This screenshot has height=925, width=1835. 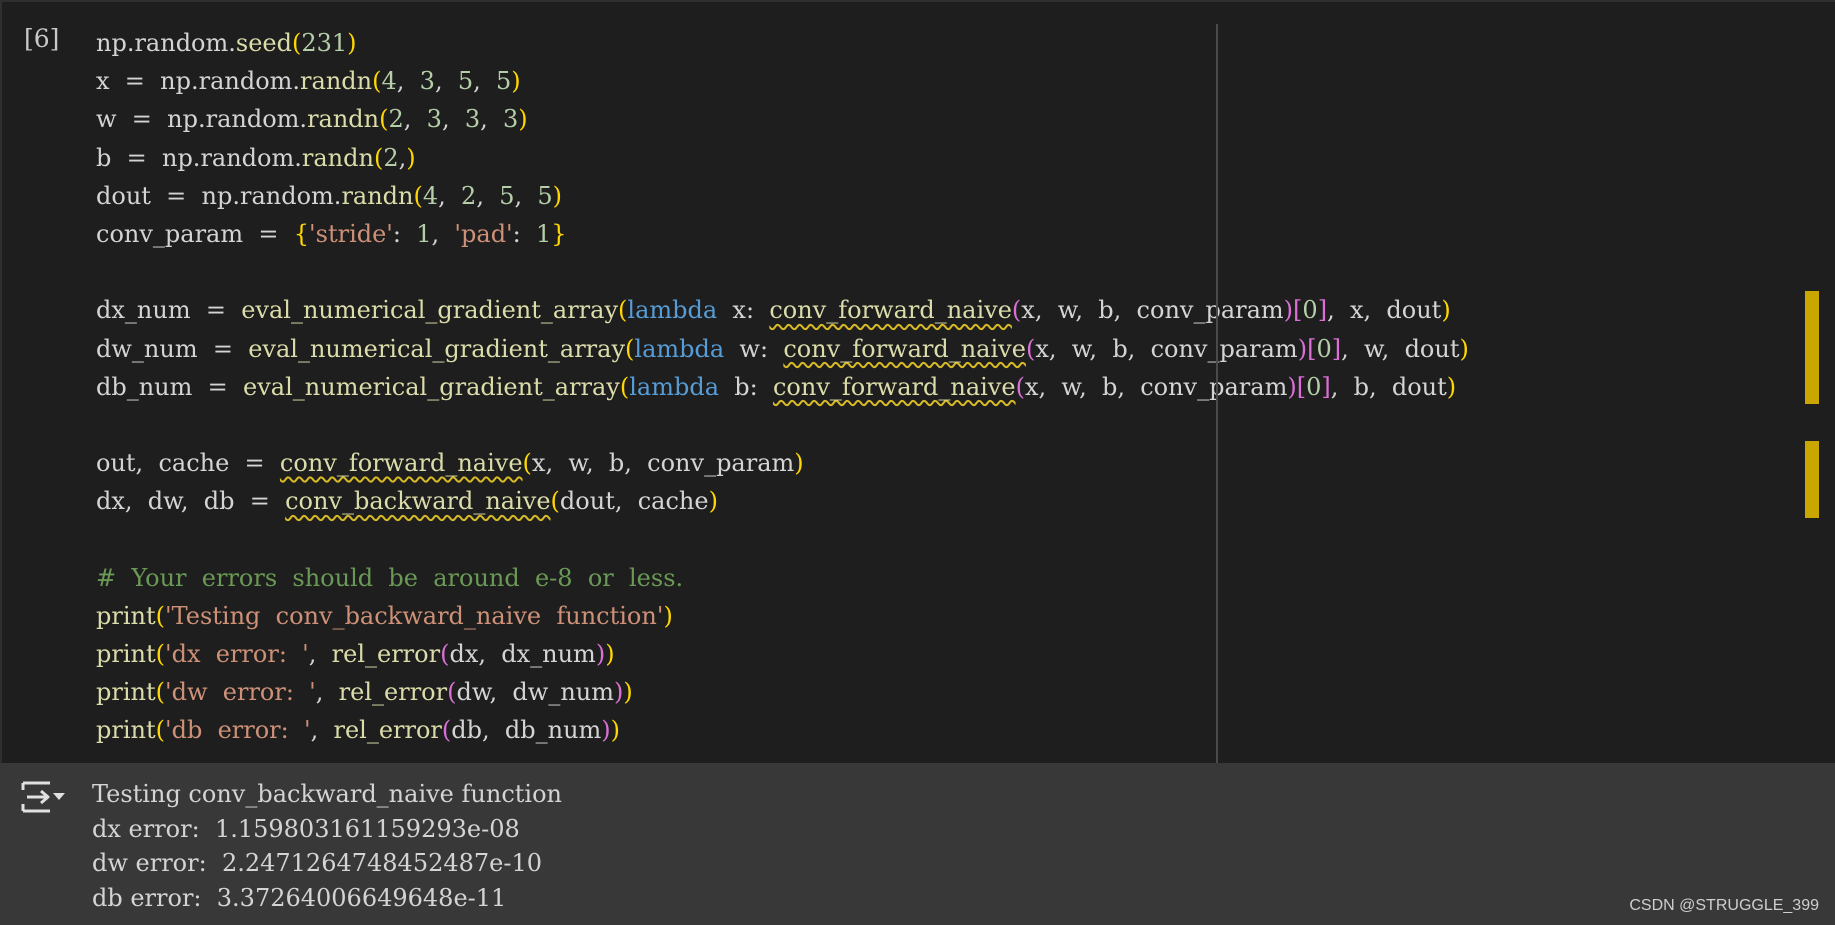 I want to click on output-line: dw error: 2.2471264748452487e-10, so click(x=317, y=863).